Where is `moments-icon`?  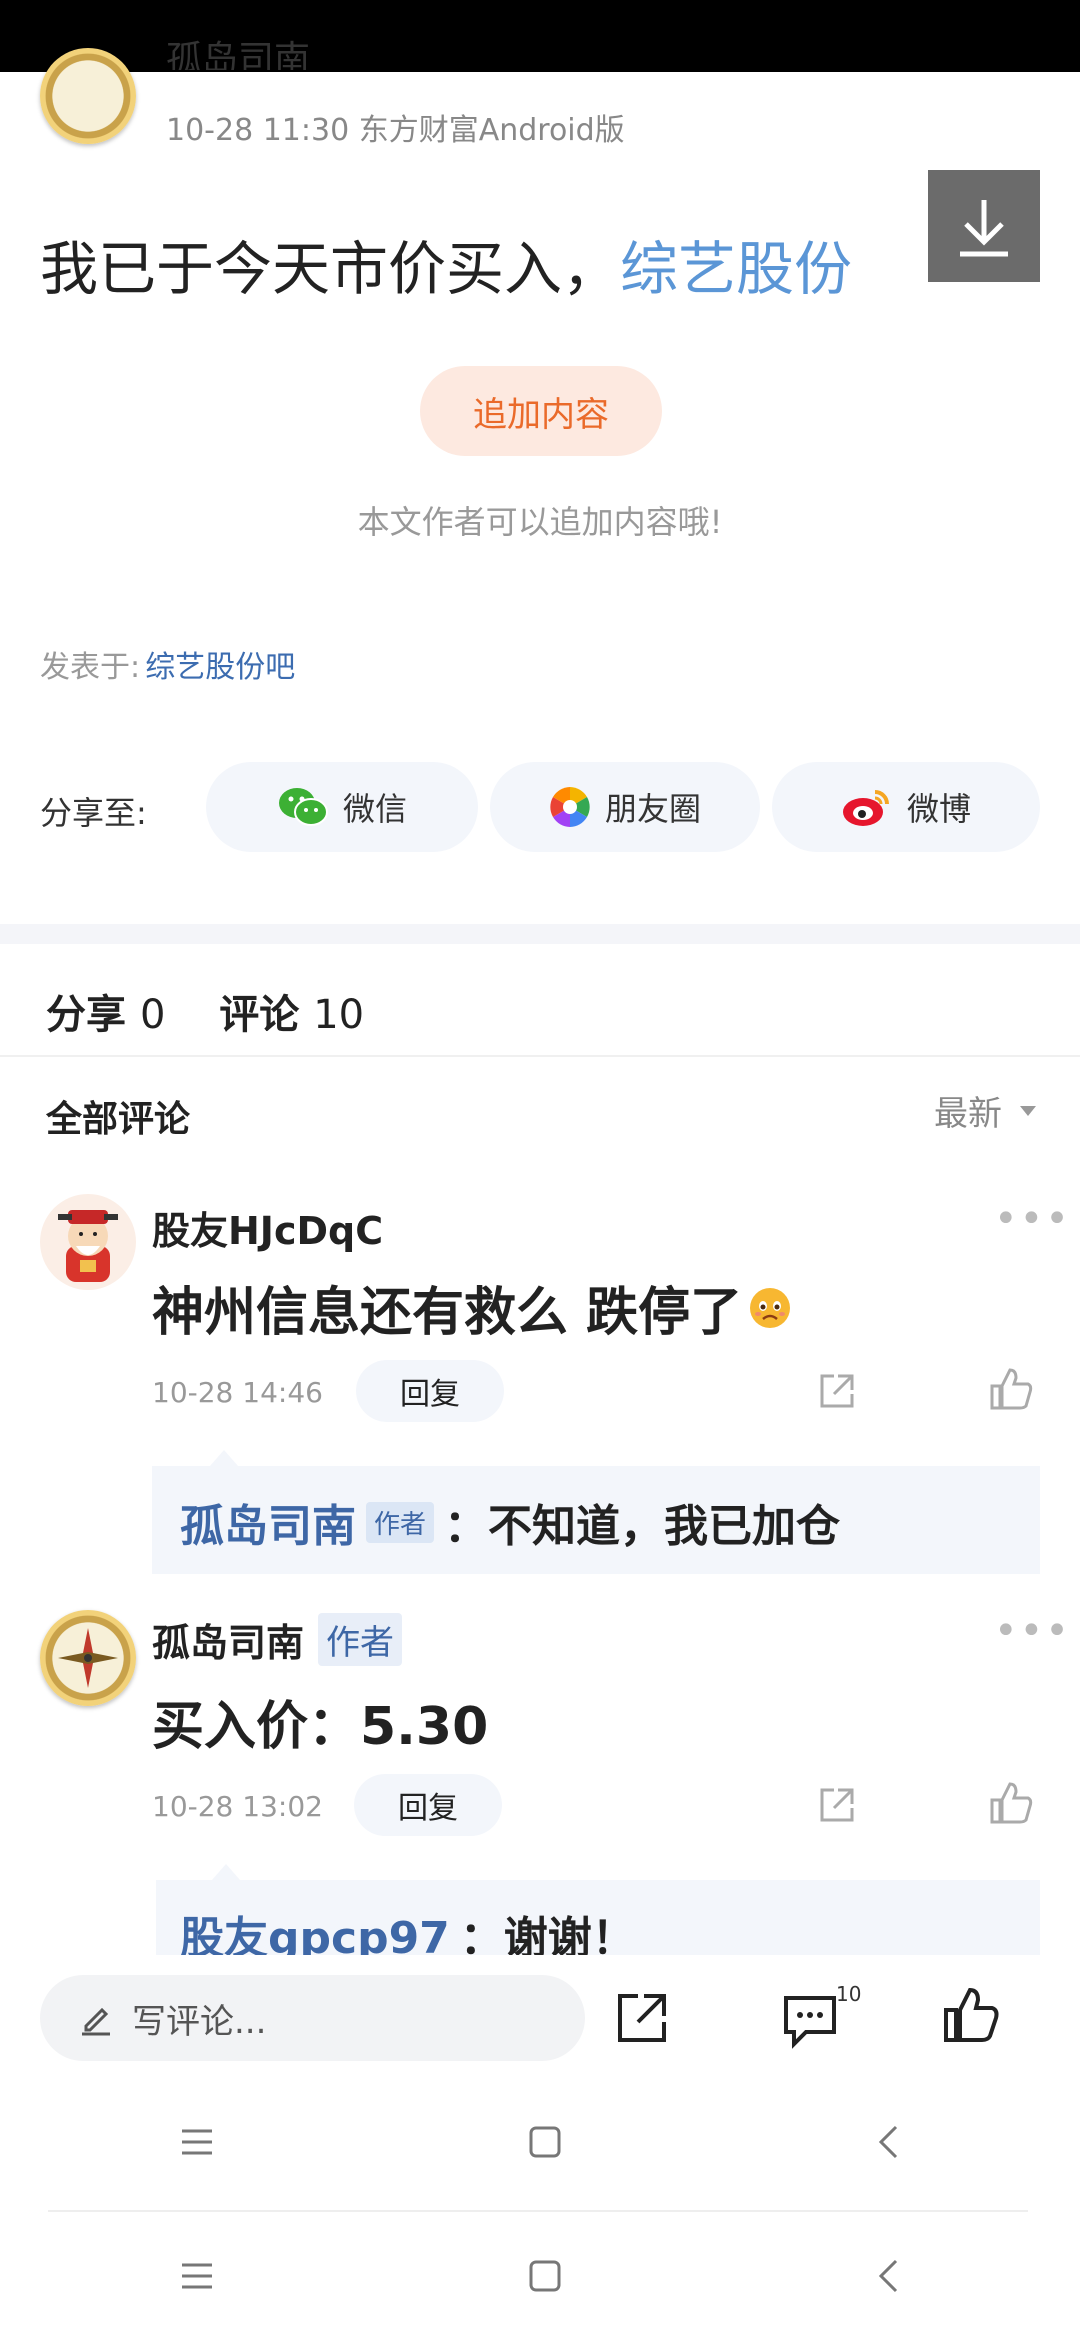
moments-icon is located at coordinates (569, 807).